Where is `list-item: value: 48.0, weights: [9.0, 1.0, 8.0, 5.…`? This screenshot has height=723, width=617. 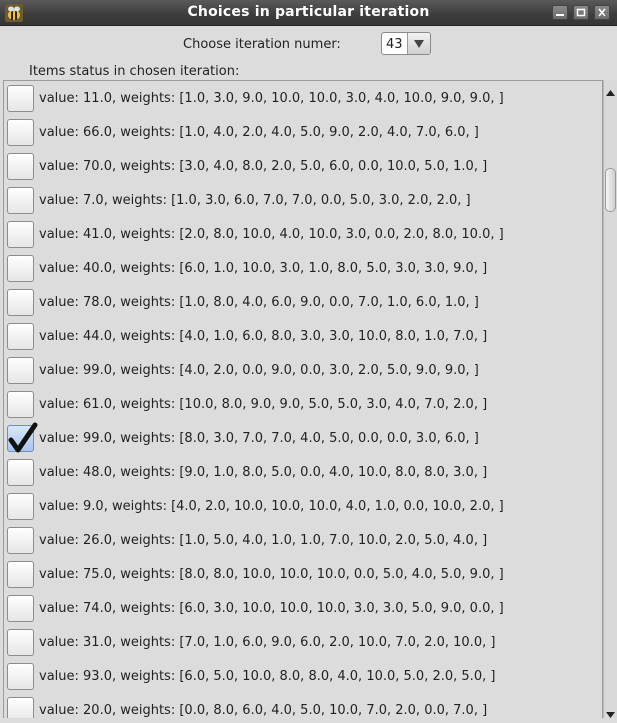 list-item: value: 48.0, weights: [9.0, 1.0, 8.0, 5.… is located at coordinates (303, 473).